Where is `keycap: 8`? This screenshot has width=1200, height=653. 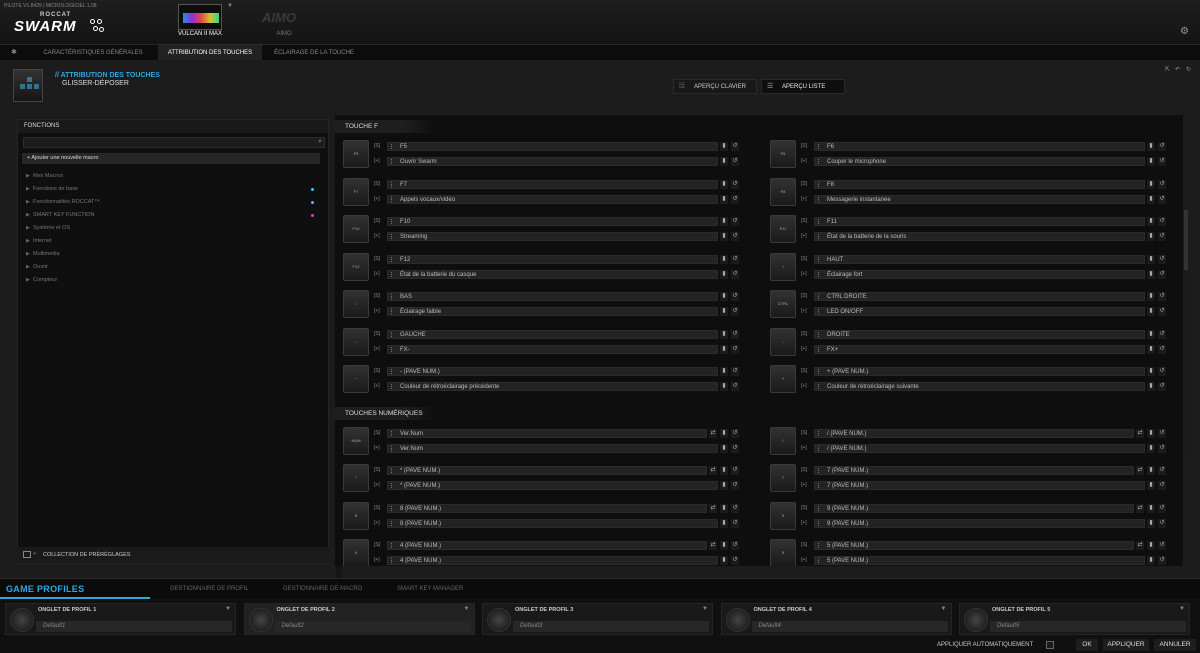
keycap: 8 is located at coordinates (356, 515).